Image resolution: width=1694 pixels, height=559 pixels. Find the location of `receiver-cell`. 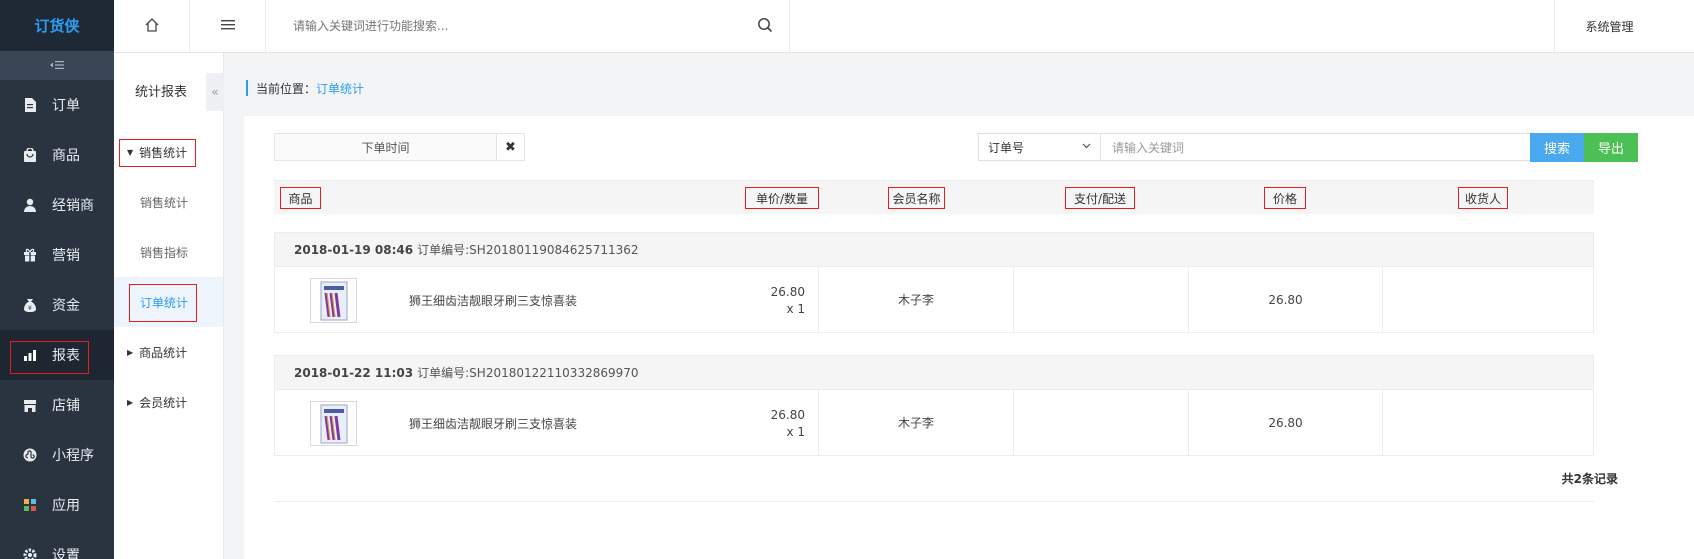

receiver-cell is located at coordinates (1488, 422).